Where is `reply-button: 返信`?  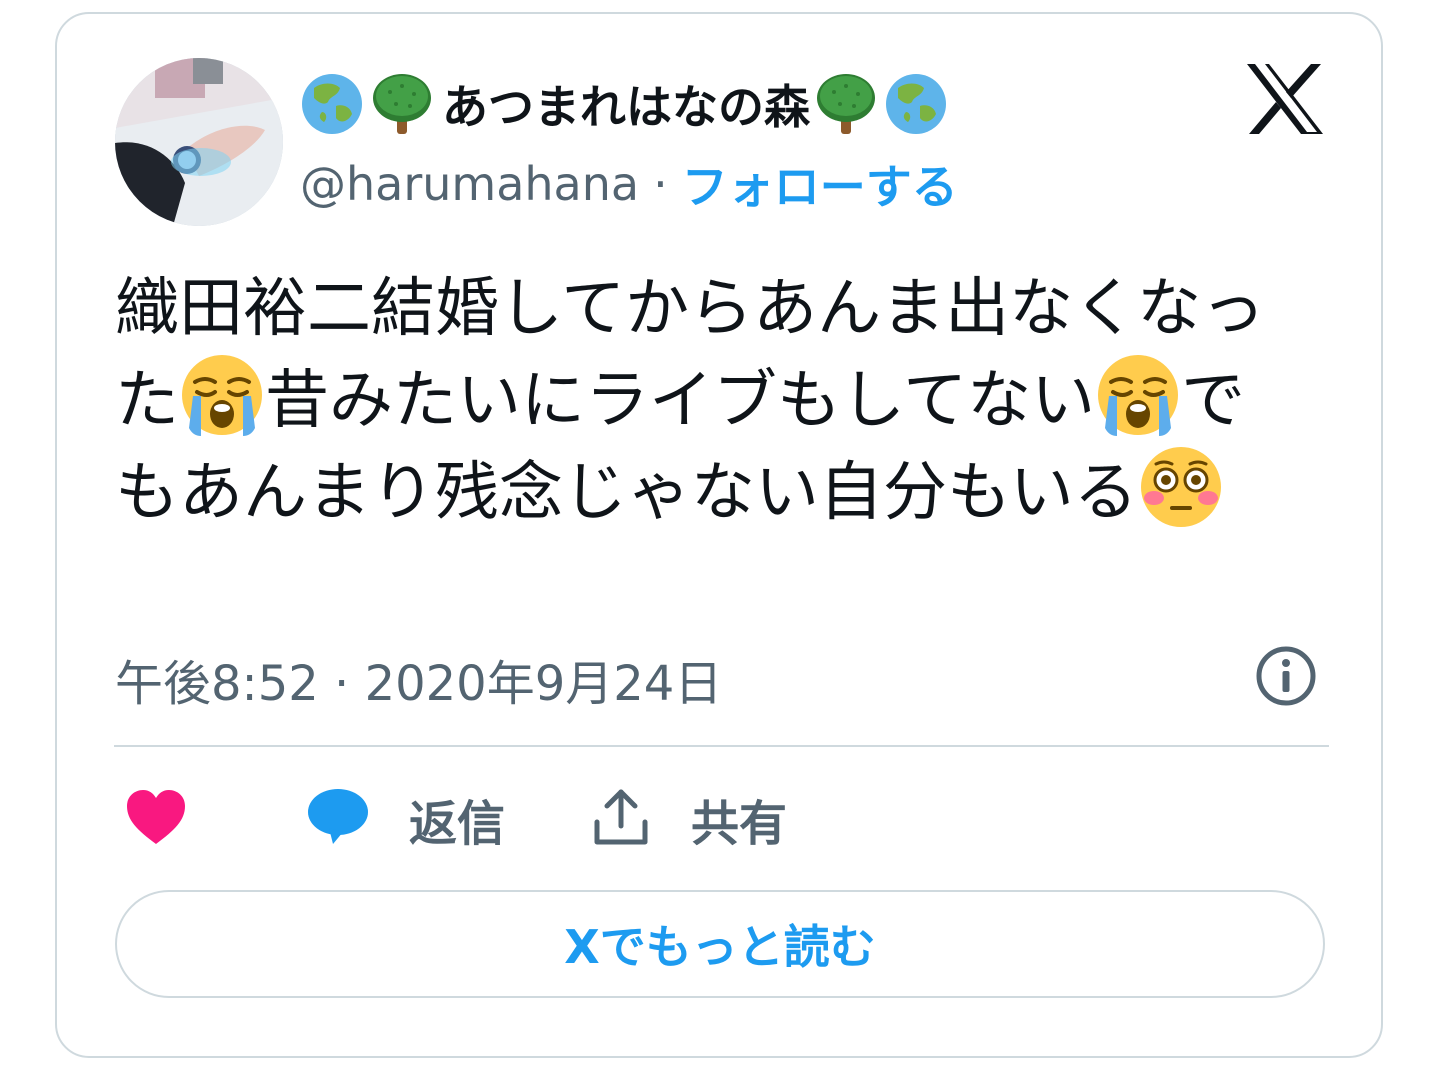 reply-button: 返信 is located at coordinates (406, 819).